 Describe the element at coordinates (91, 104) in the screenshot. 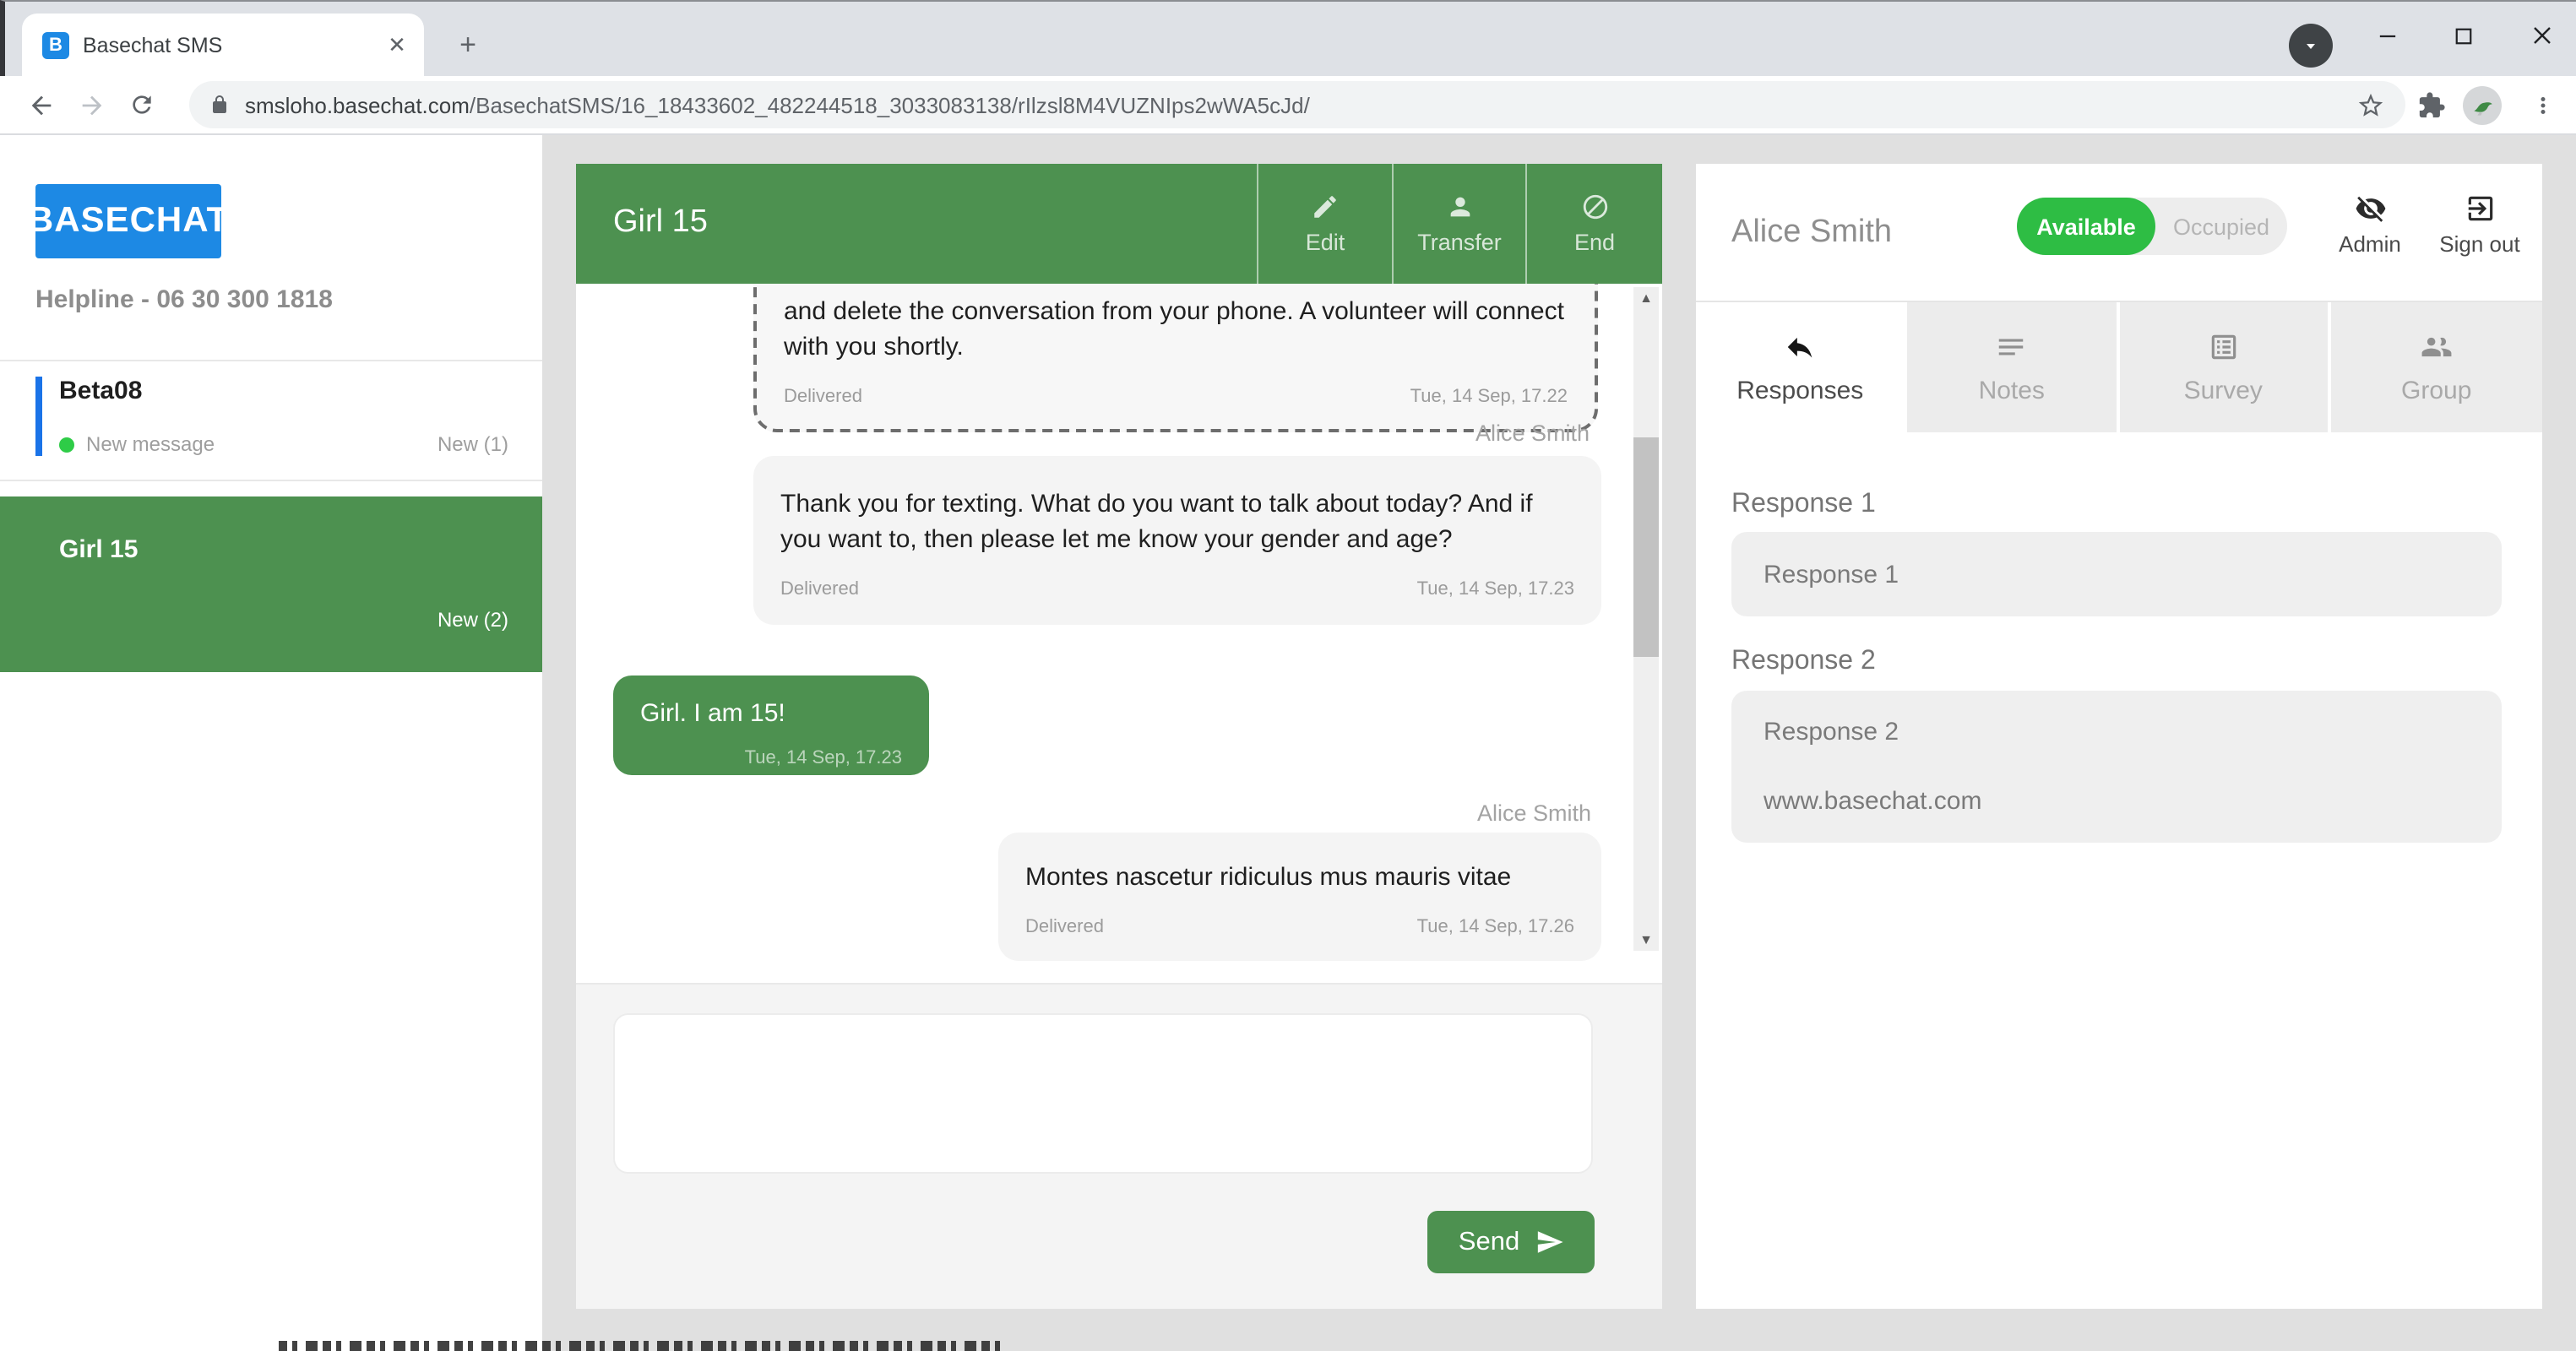

I see `forward-button` at that location.